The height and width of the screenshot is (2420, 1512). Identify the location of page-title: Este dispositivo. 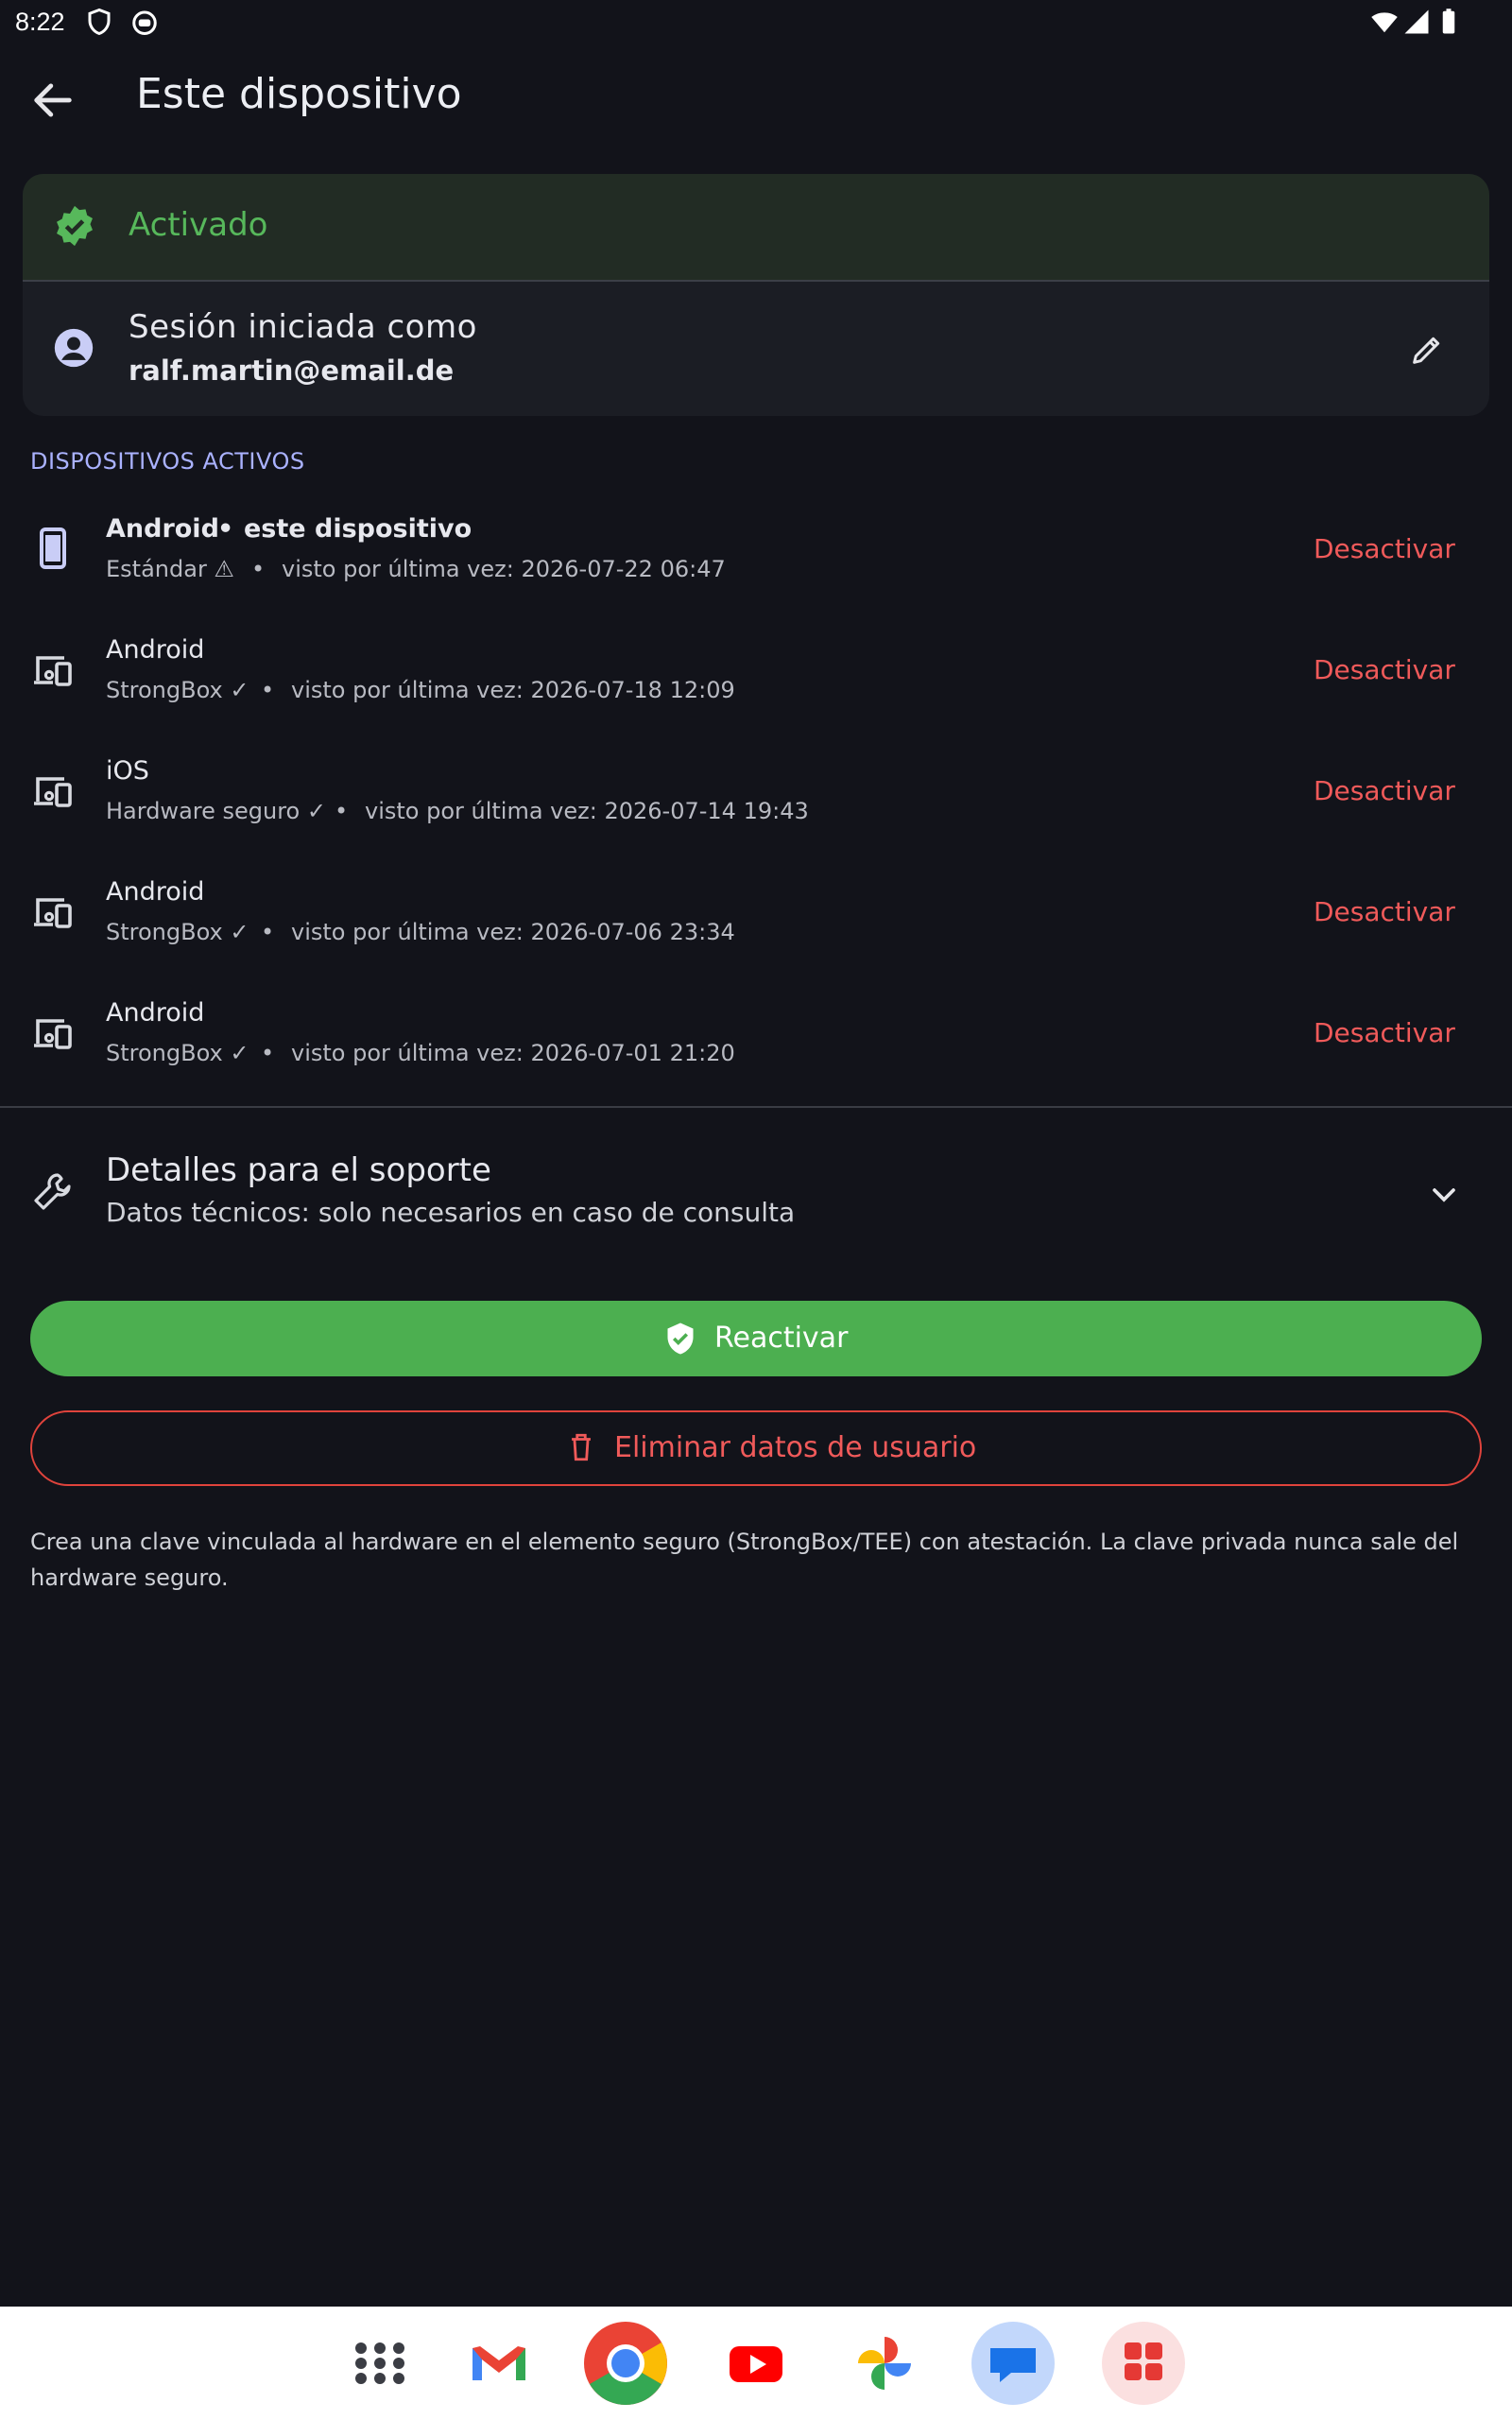
(299, 94).